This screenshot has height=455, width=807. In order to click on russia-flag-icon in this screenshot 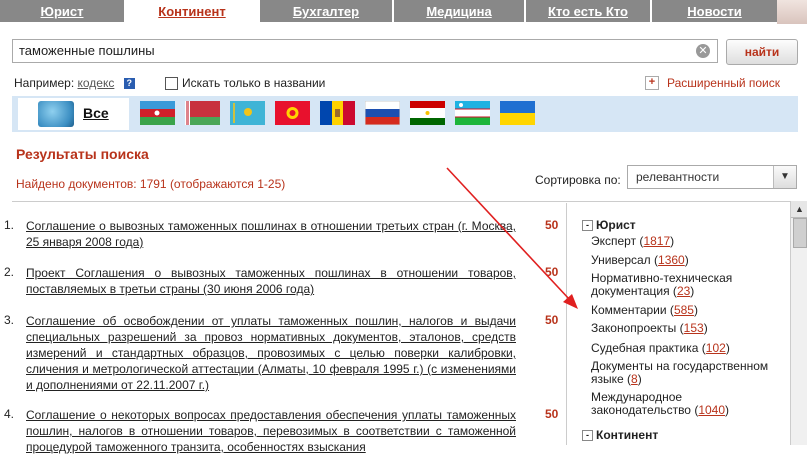, I will do `click(382, 113)`.